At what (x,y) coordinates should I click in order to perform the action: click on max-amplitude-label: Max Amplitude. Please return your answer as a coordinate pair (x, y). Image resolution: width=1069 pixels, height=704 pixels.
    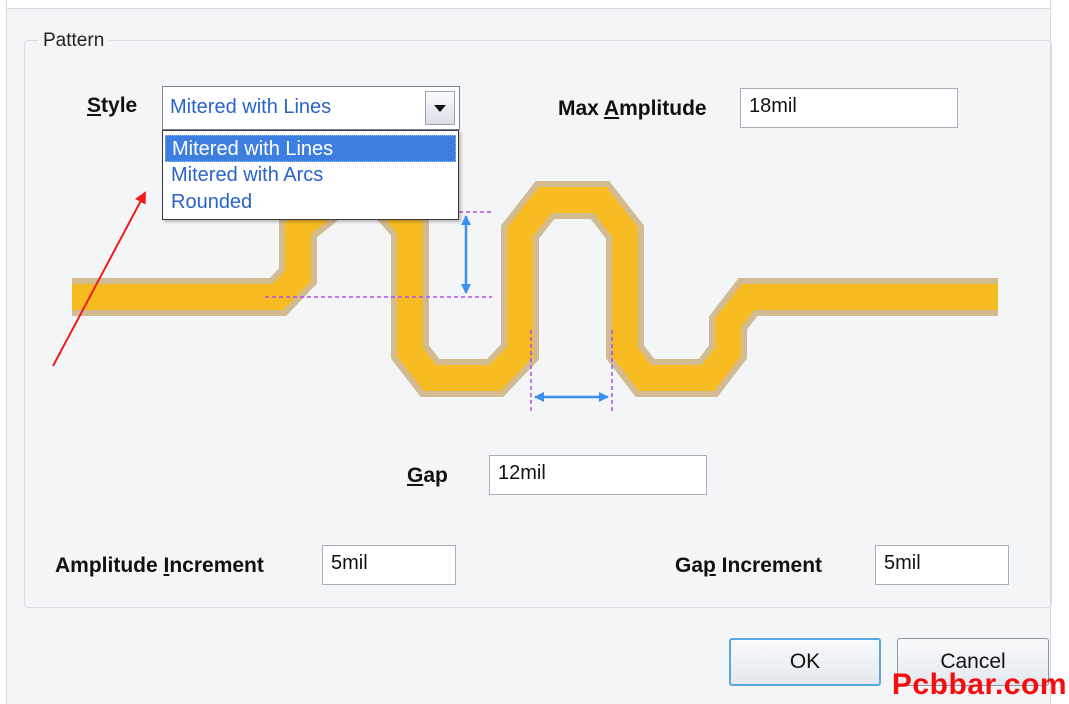
    Looking at the image, I should click on (632, 108).